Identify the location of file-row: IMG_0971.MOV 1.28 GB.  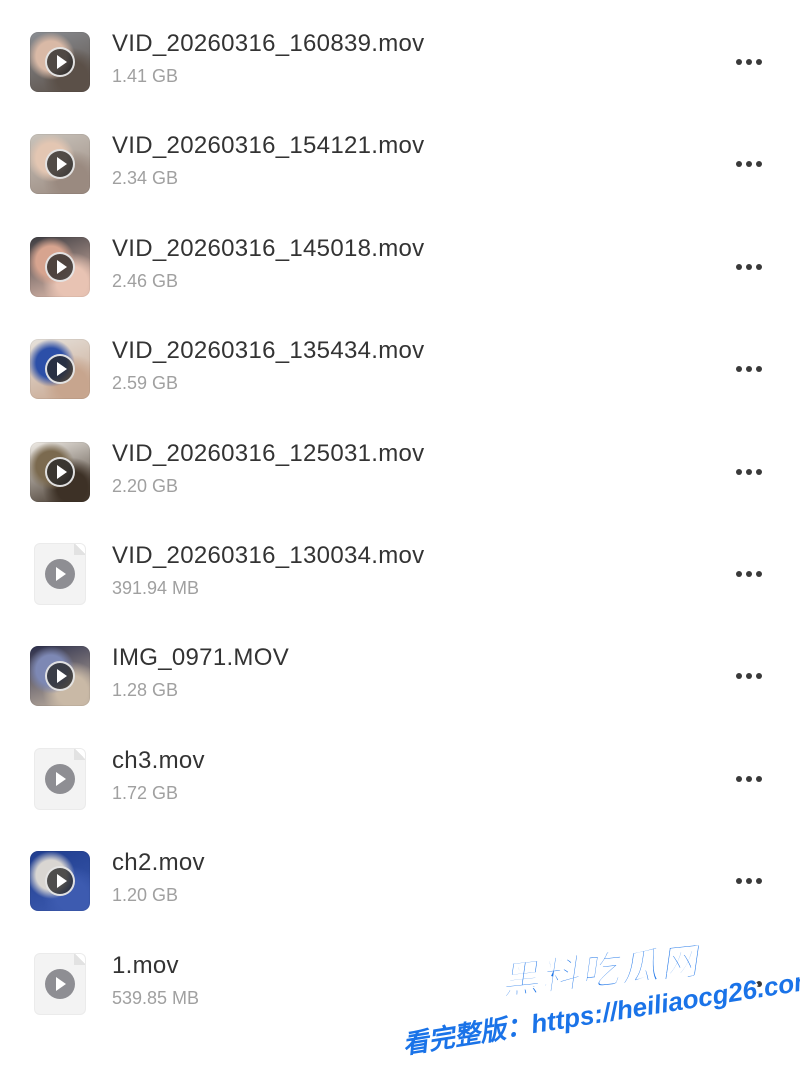
(400, 696).